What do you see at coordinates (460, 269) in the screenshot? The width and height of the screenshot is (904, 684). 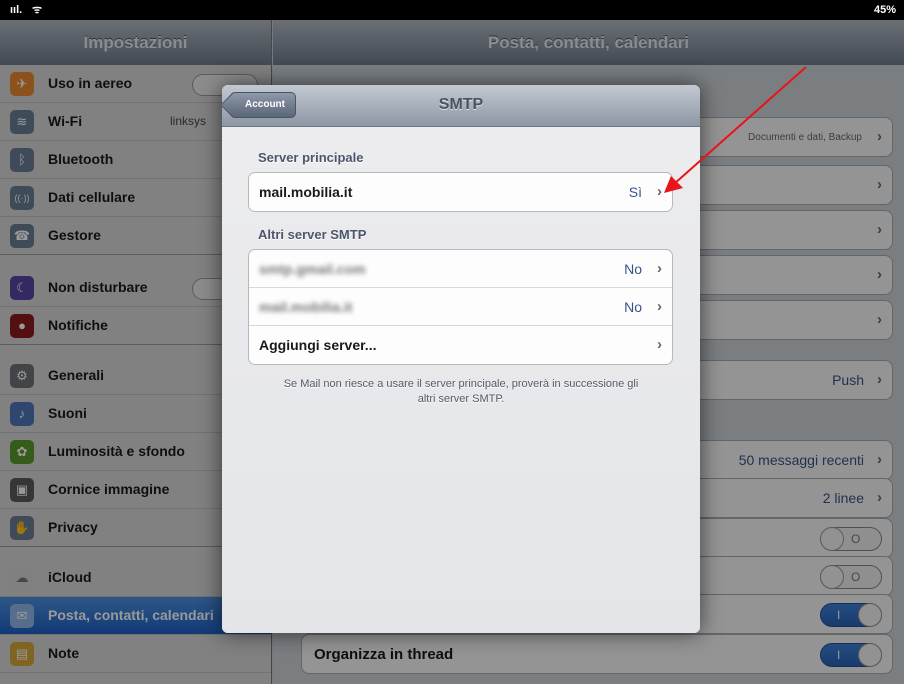 I see `smtp-server-row: smtp.gmail.com No ›` at bounding box center [460, 269].